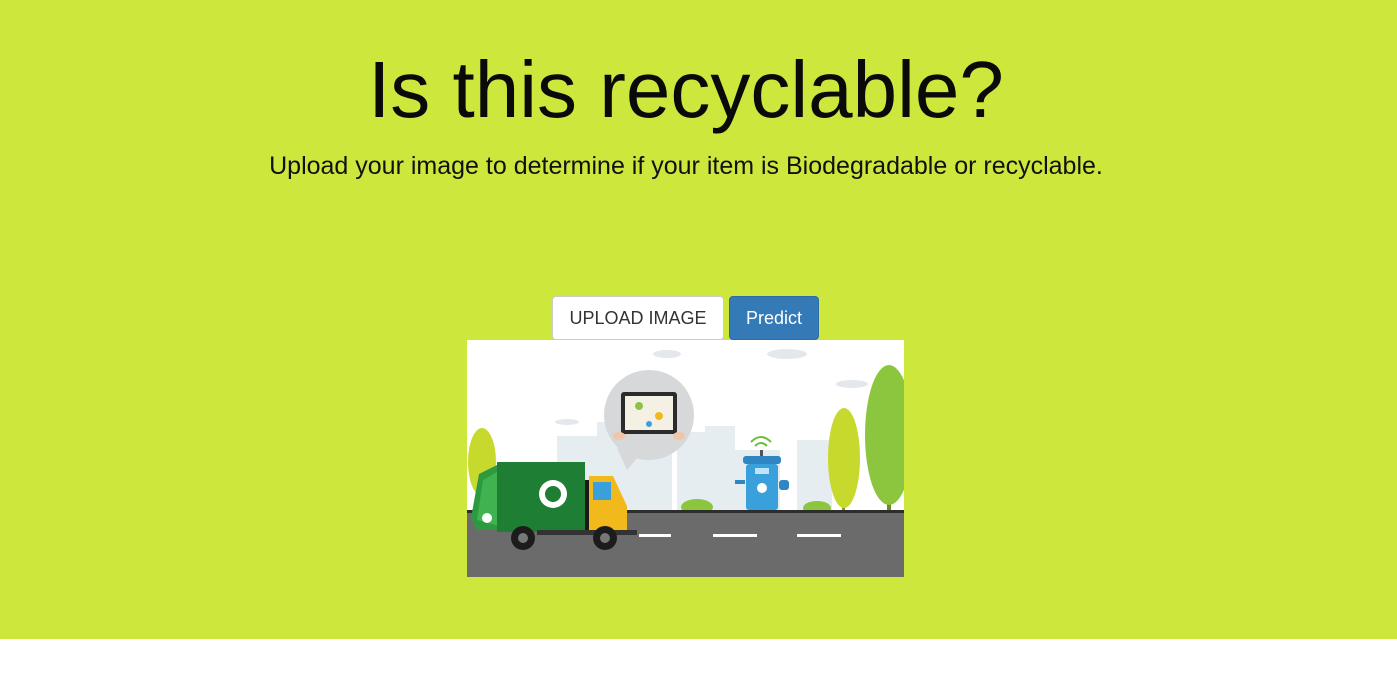 The image size is (1397, 685). I want to click on road-markings, so click(740, 535).